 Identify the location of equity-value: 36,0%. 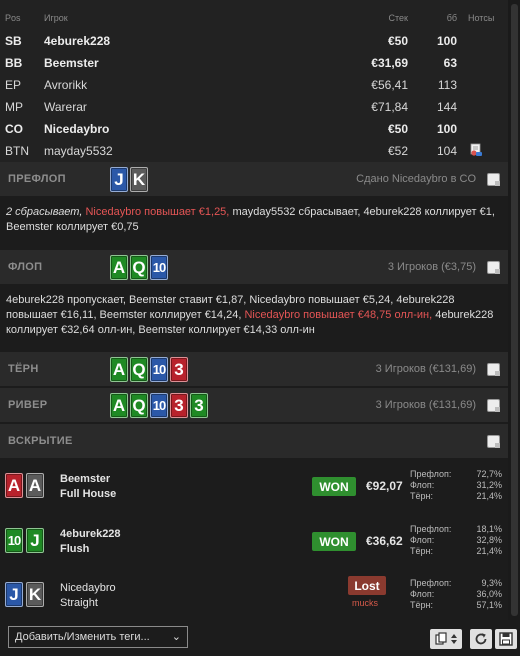
(489, 594).